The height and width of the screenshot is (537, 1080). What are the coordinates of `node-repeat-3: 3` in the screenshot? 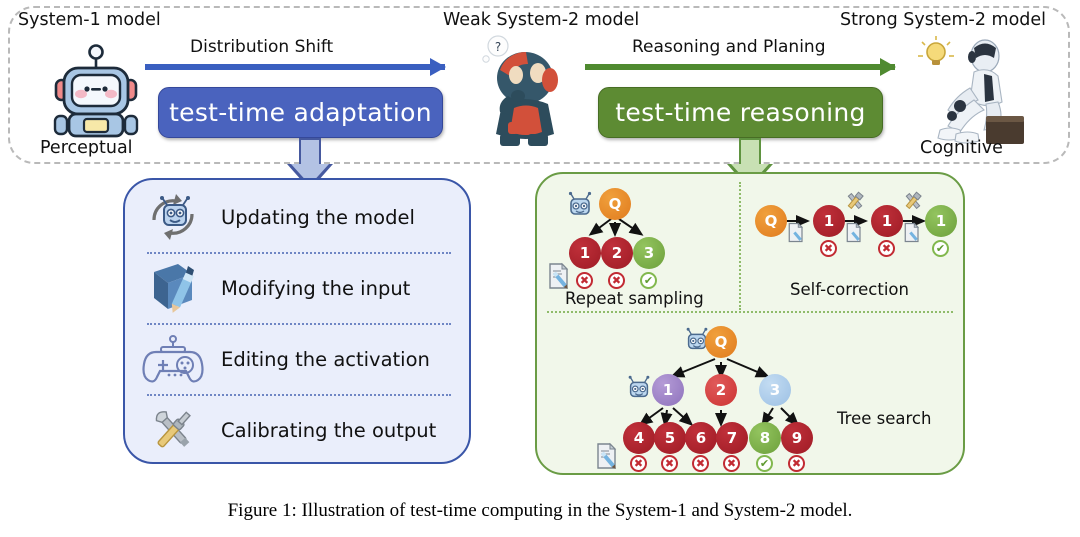 It's located at (649, 253).